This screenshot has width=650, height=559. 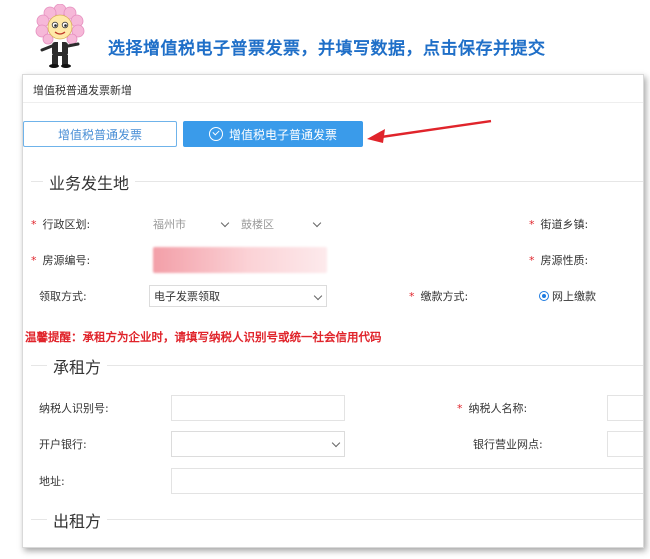 I want to click on district-select: 鼓楼区, so click(x=281, y=224).